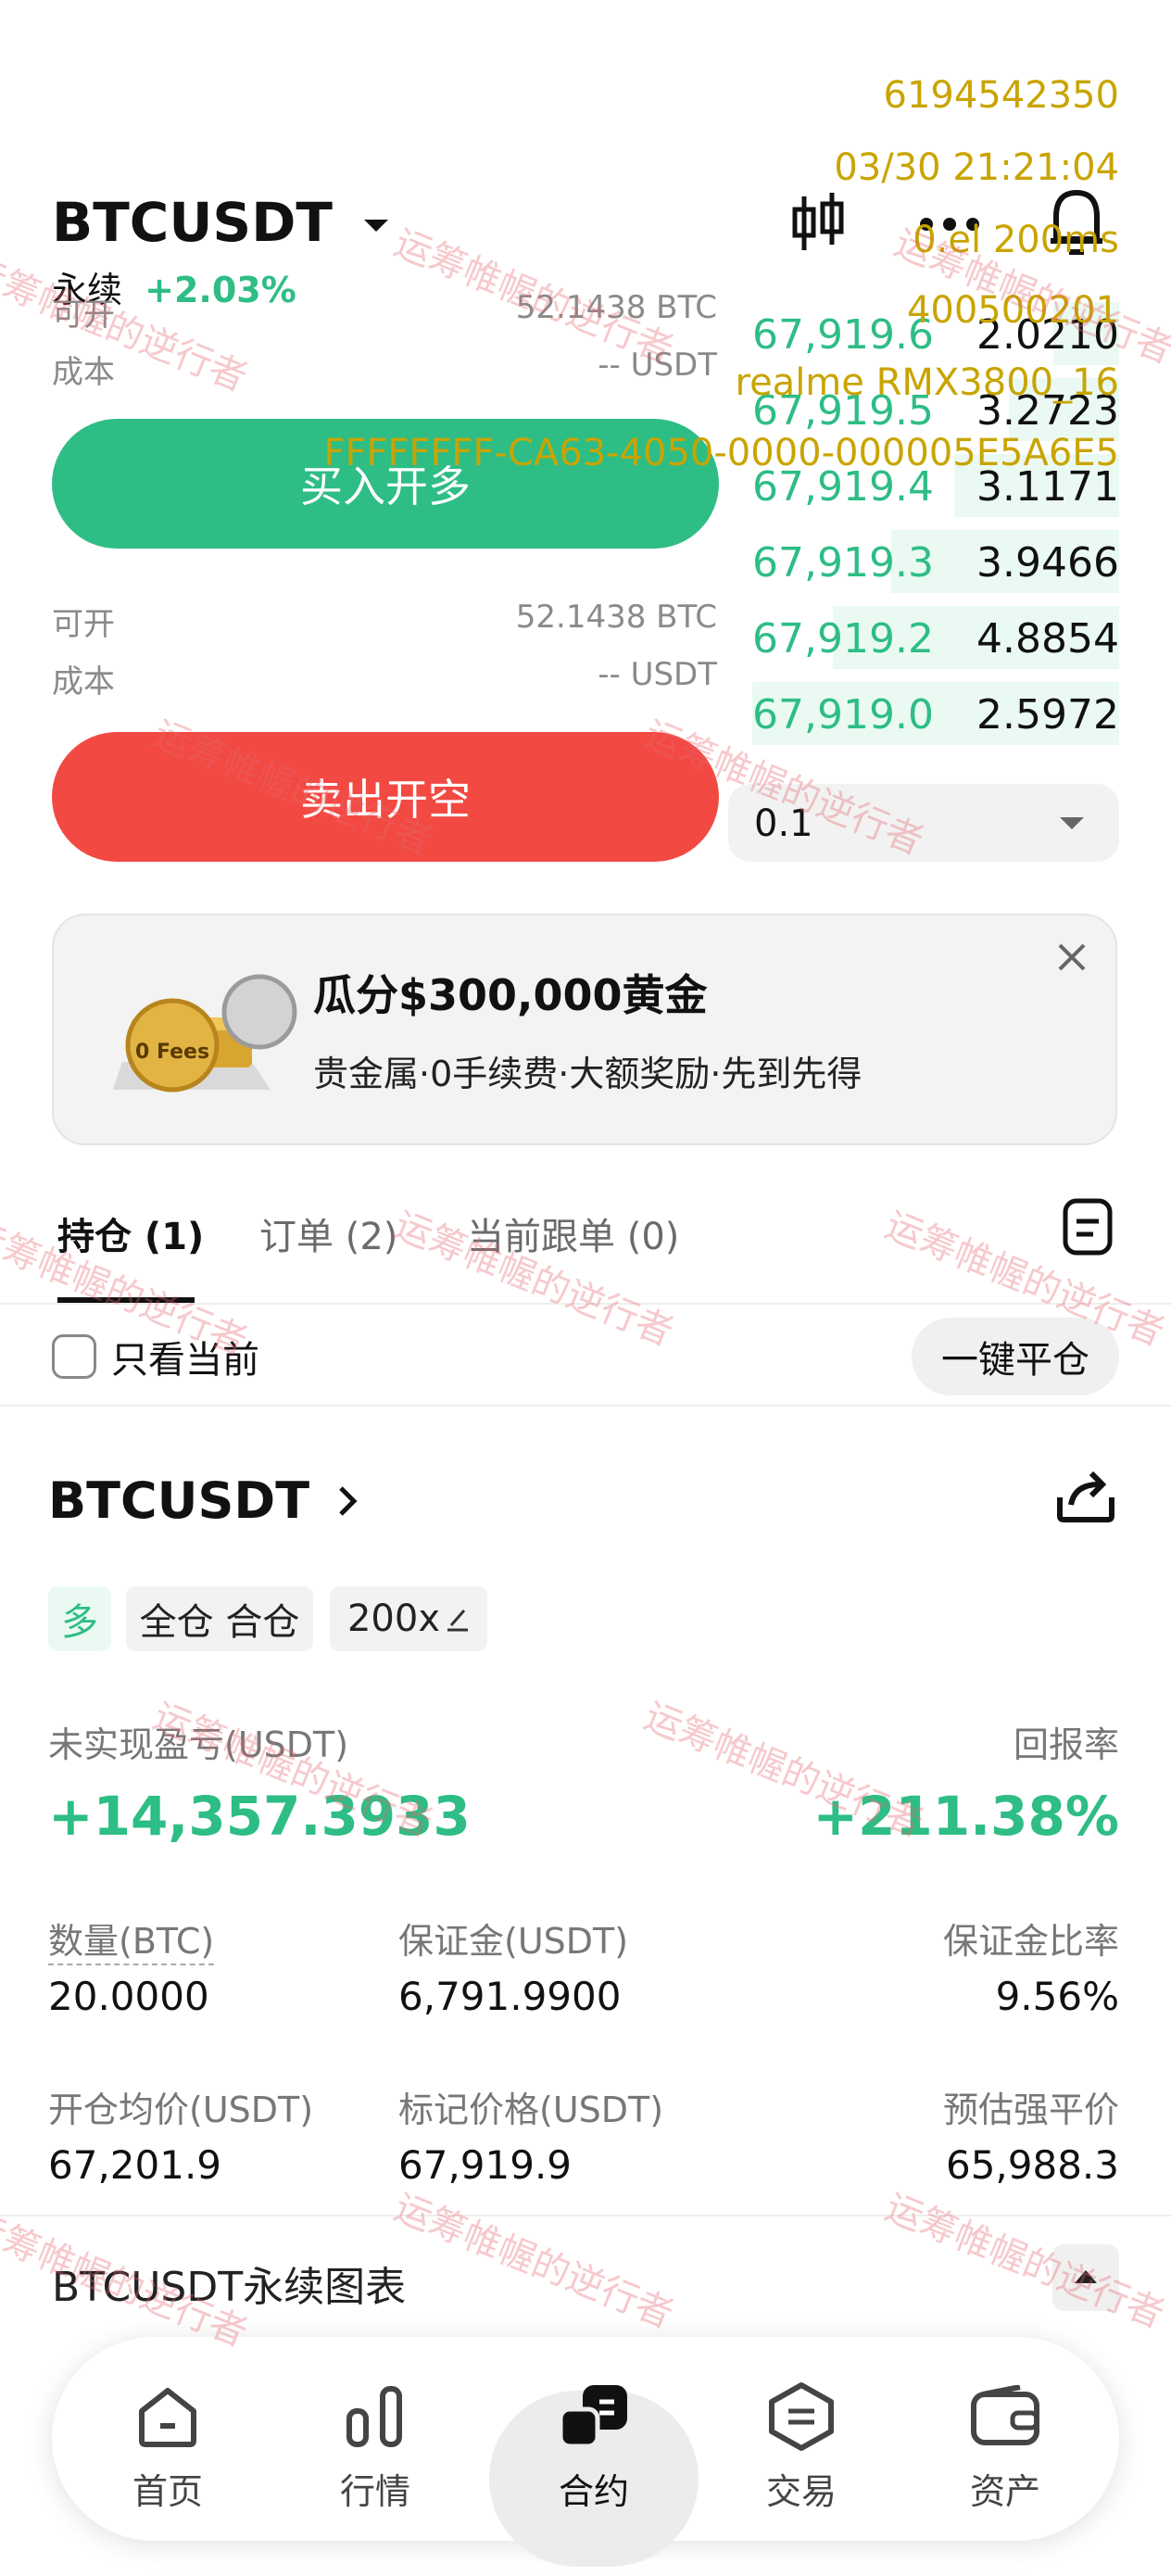 This screenshot has height=2576, width=1171. What do you see at coordinates (936, 561) in the screenshot?
I see `orderbook-row: 67,919.3 3.9466` at bounding box center [936, 561].